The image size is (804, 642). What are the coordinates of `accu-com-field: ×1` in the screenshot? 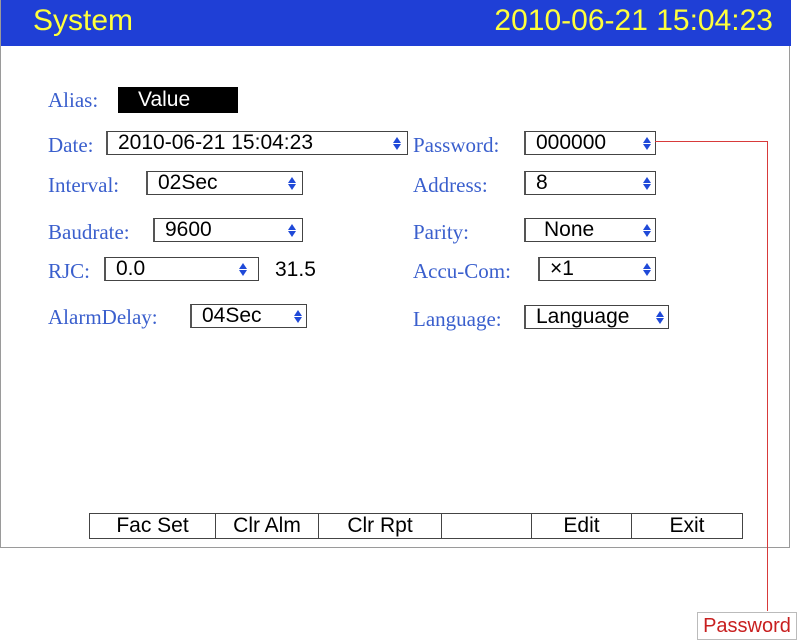 It's located at (597, 269).